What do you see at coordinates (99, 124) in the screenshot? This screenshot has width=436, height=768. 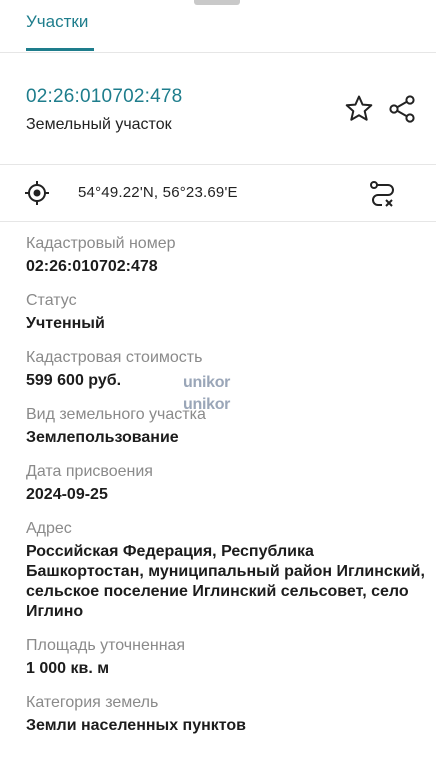 I see `object-type: Земельный участок` at bounding box center [99, 124].